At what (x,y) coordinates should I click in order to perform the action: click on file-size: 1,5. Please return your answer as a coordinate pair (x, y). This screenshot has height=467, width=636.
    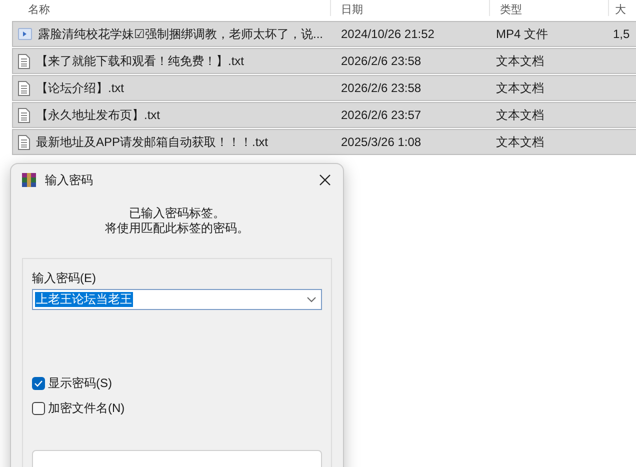
    Looking at the image, I should click on (621, 34).